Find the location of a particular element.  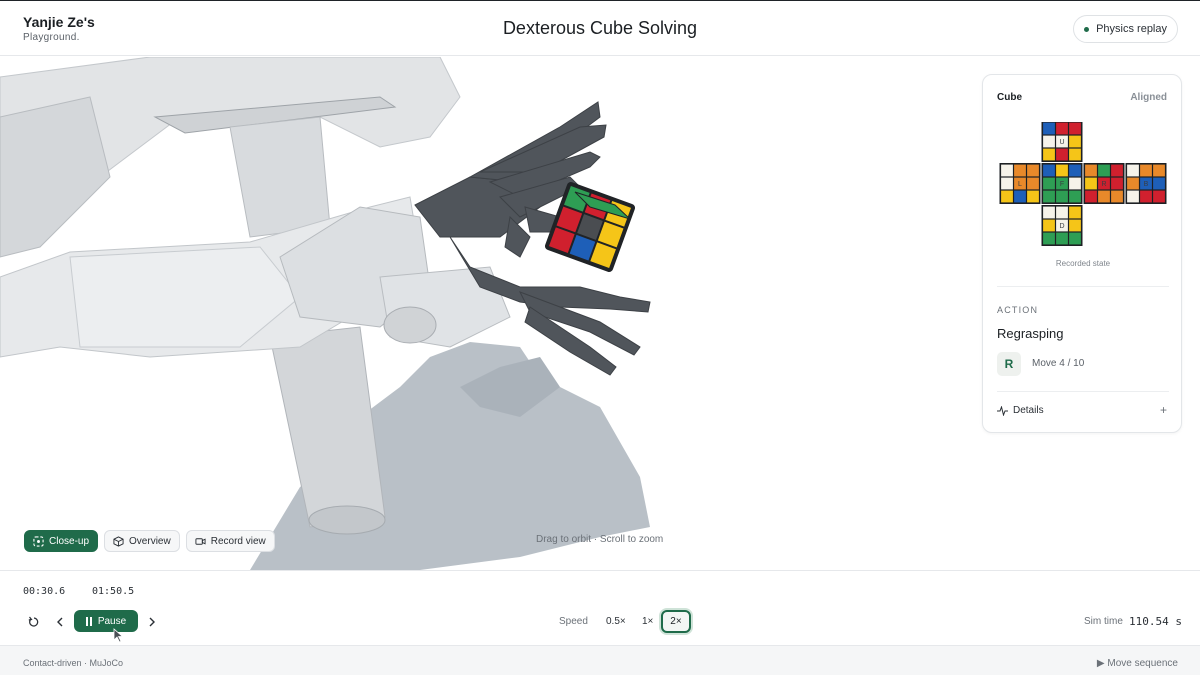

physics-replay-badge: Physics replay is located at coordinates (1125, 29).